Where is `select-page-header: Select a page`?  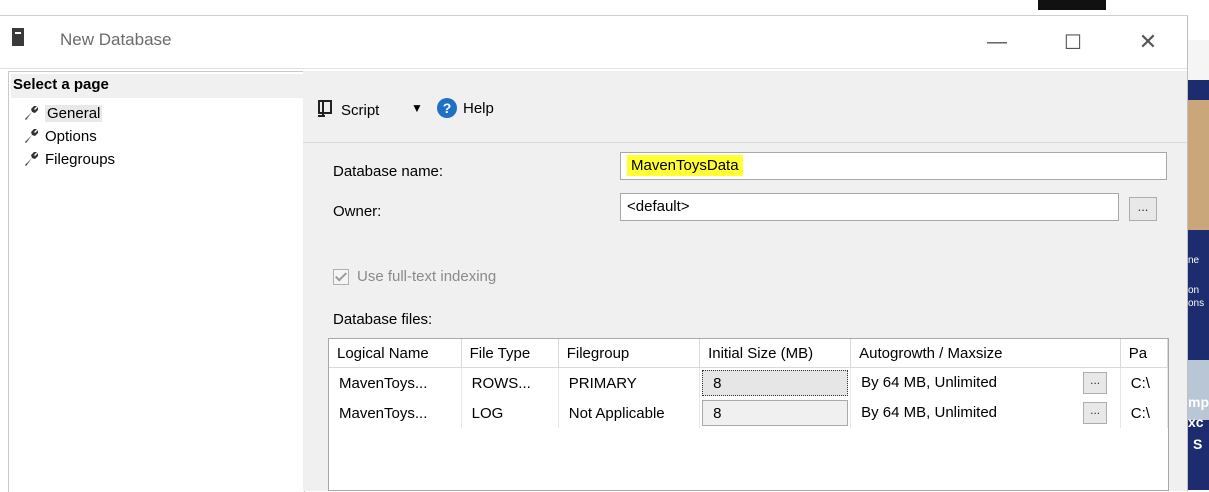 select-page-header: Select a page is located at coordinates (157, 86).